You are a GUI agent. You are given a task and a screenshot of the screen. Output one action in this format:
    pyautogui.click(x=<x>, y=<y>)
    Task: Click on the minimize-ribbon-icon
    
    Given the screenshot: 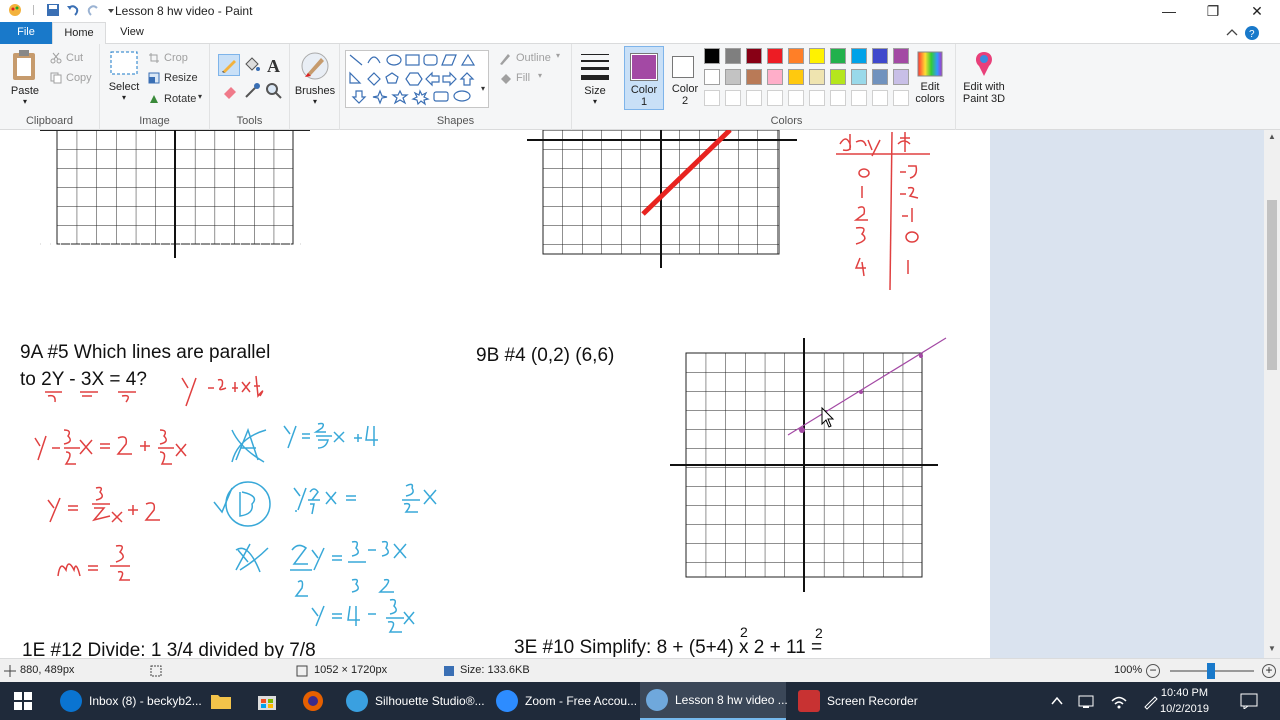 What is the action you would take?
    pyautogui.click(x=1232, y=33)
    